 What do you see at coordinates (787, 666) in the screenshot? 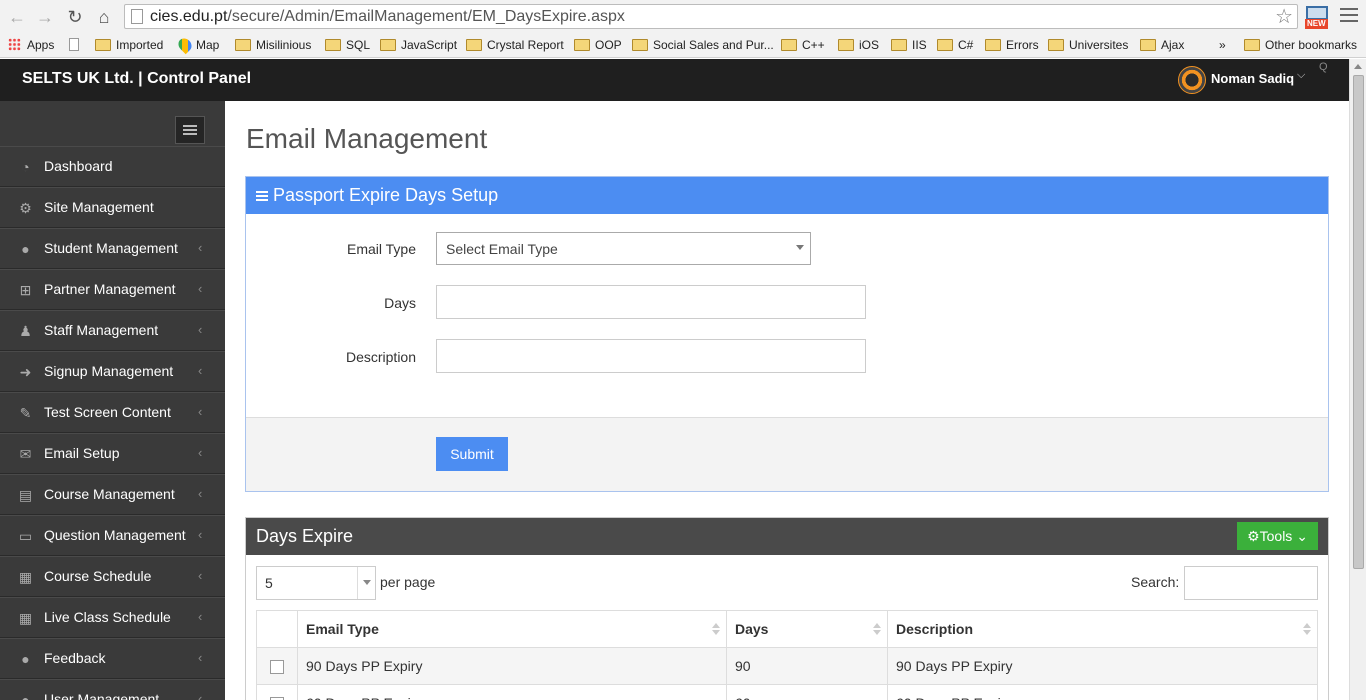
I see `table-row: 90 Days PP Expiry 90 90 Days PP Expiry` at bounding box center [787, 666].